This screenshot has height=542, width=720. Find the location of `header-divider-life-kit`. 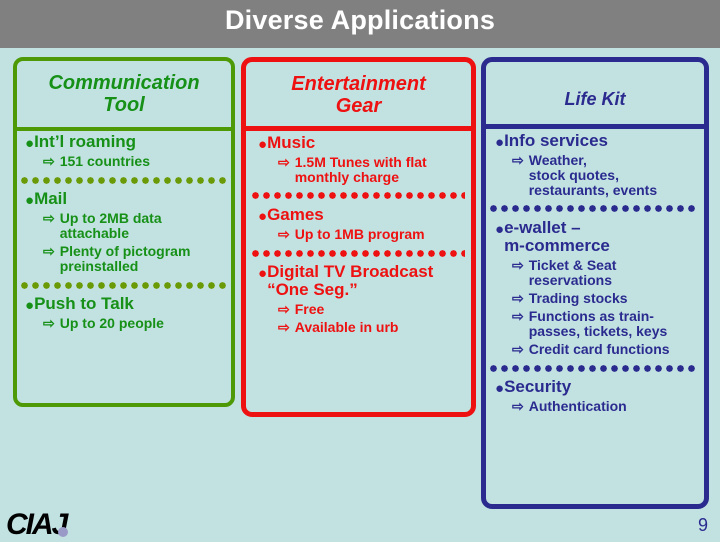

header-divider-life-kit is located at coordinates (595, 126).